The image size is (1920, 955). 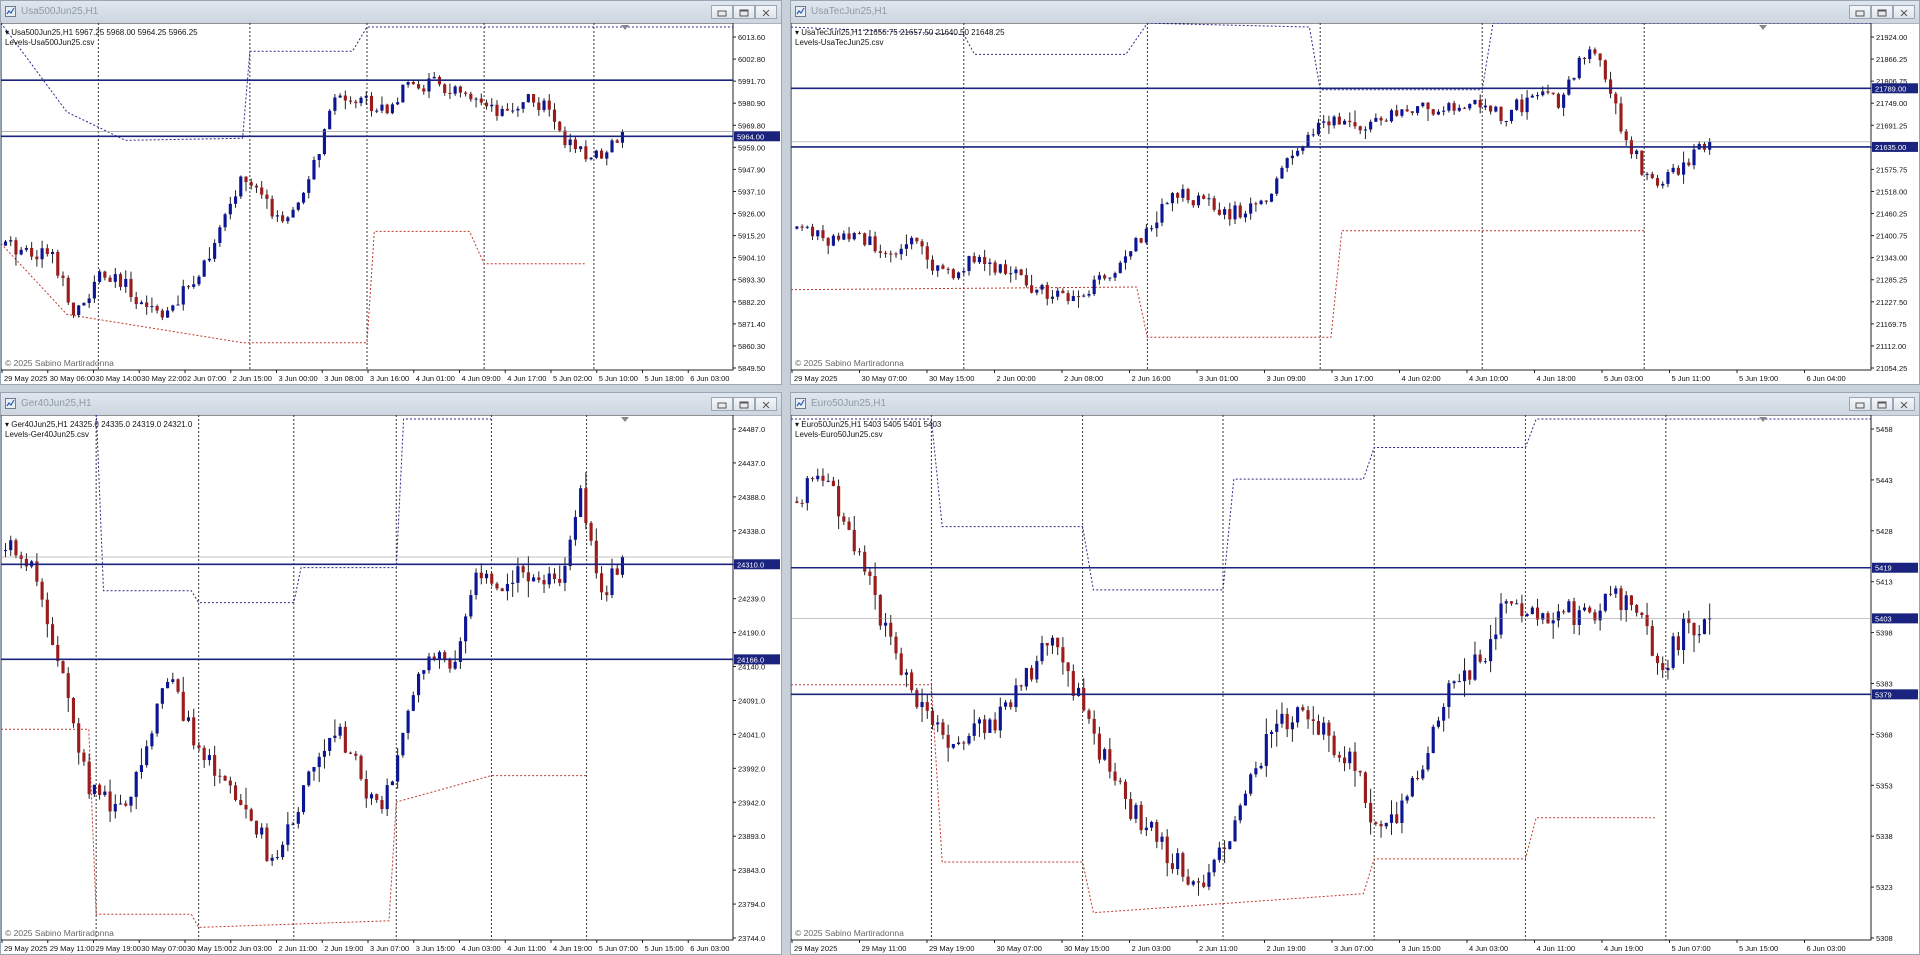 What do you see at coordinates (750, 136) in the screenshot?
I see `price-tag-label: 5964.00` at bounding box center [750, 136].